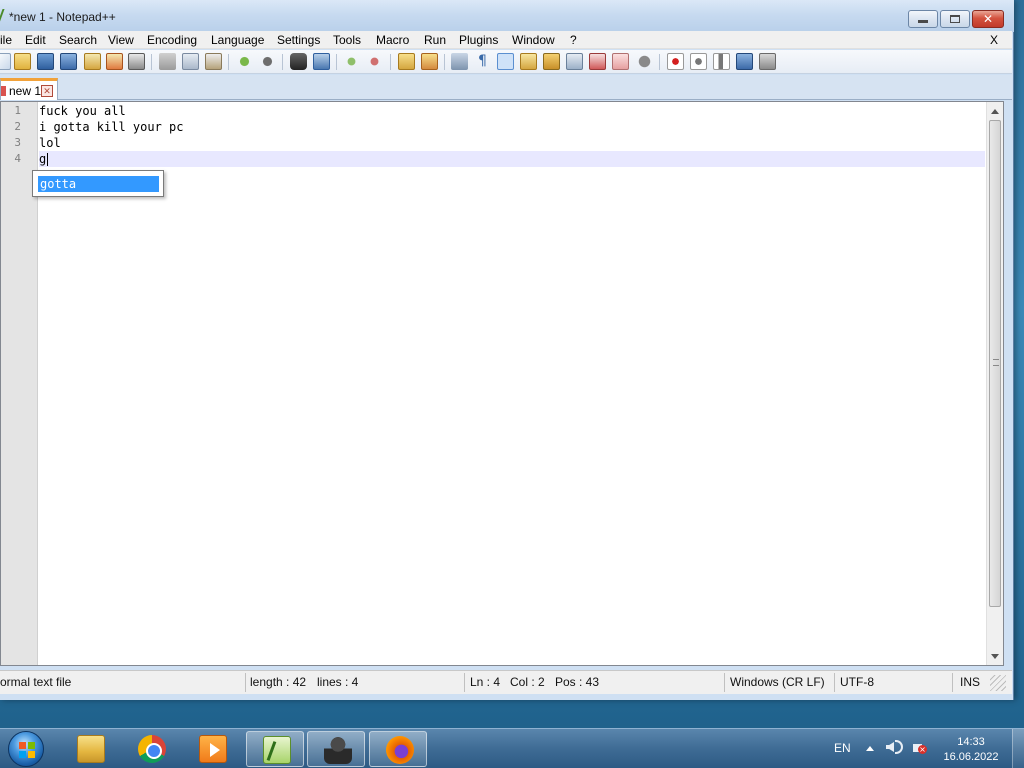  I want to click on menu-view: View, so click(121, 40).